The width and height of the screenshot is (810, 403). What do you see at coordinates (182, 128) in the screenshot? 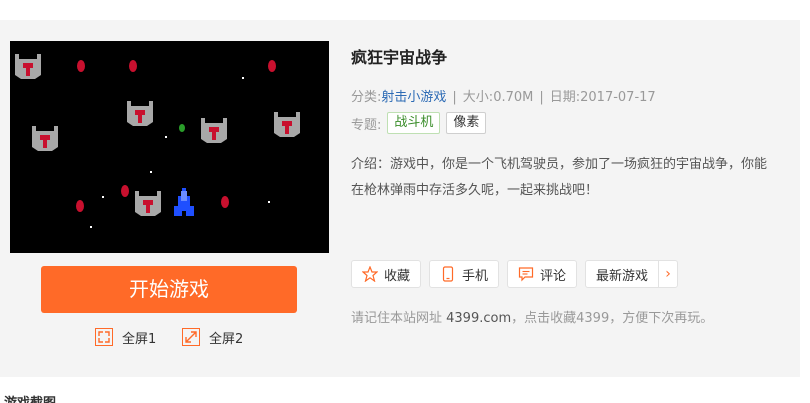
I see `powerup` at bounding box center [182, 128].